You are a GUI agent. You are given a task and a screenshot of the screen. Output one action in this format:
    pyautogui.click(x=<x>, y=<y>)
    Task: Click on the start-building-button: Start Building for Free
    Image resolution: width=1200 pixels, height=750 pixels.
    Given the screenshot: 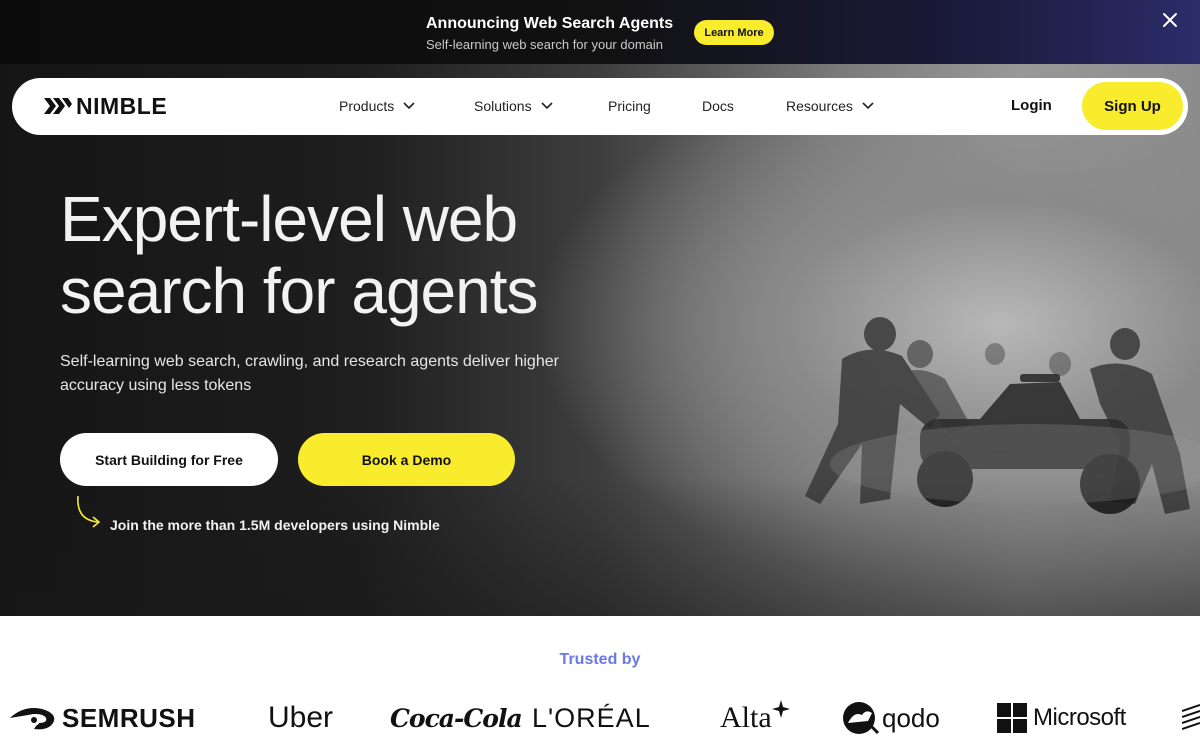 What is the action you would take?
    pyautogui.click(x=169, y=459)
    